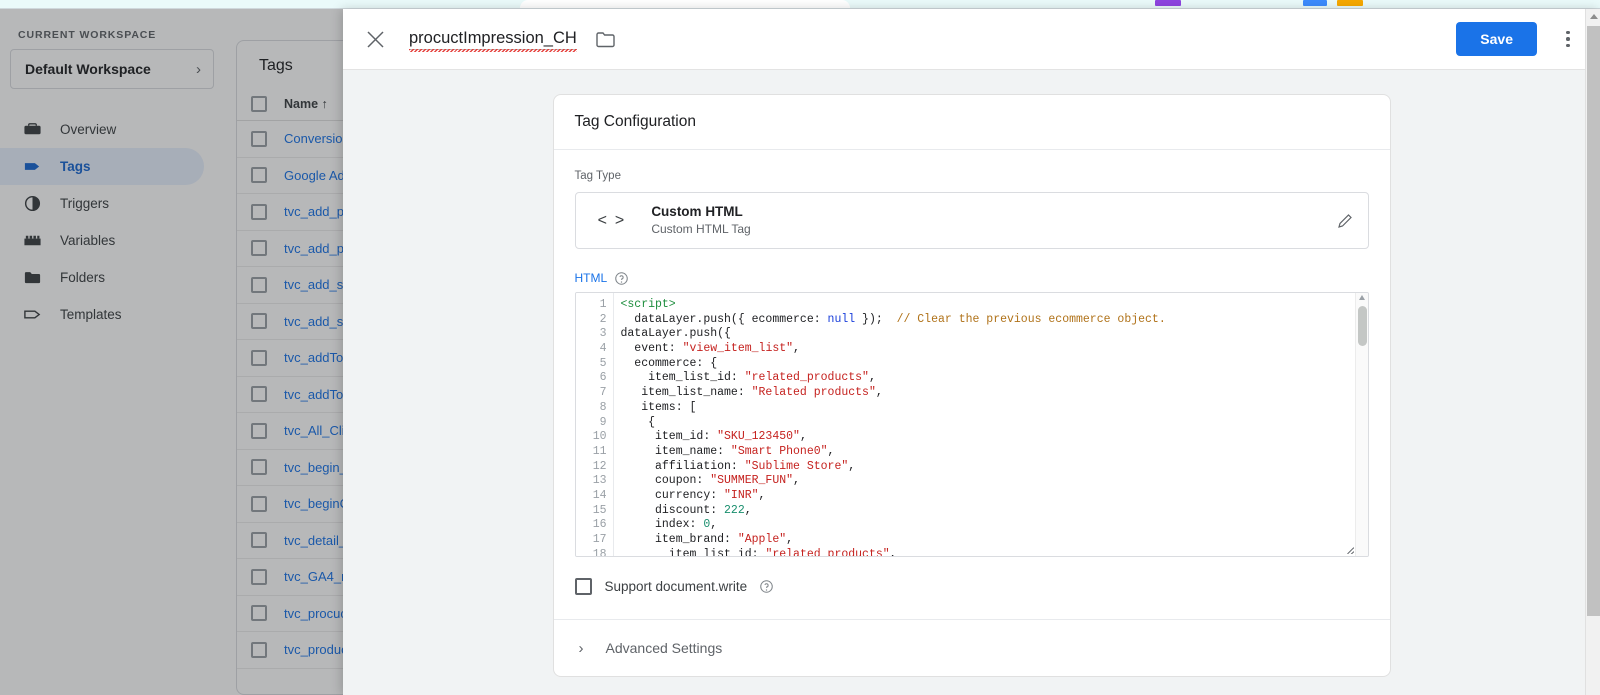 The width and height of the screenshot is (1600, 695). What do you see at coordinates (700, 221) in the screenshot?
I see `tag-type-text: Custom HTML Custom HTML Tag` at bounding box center [700, 221].